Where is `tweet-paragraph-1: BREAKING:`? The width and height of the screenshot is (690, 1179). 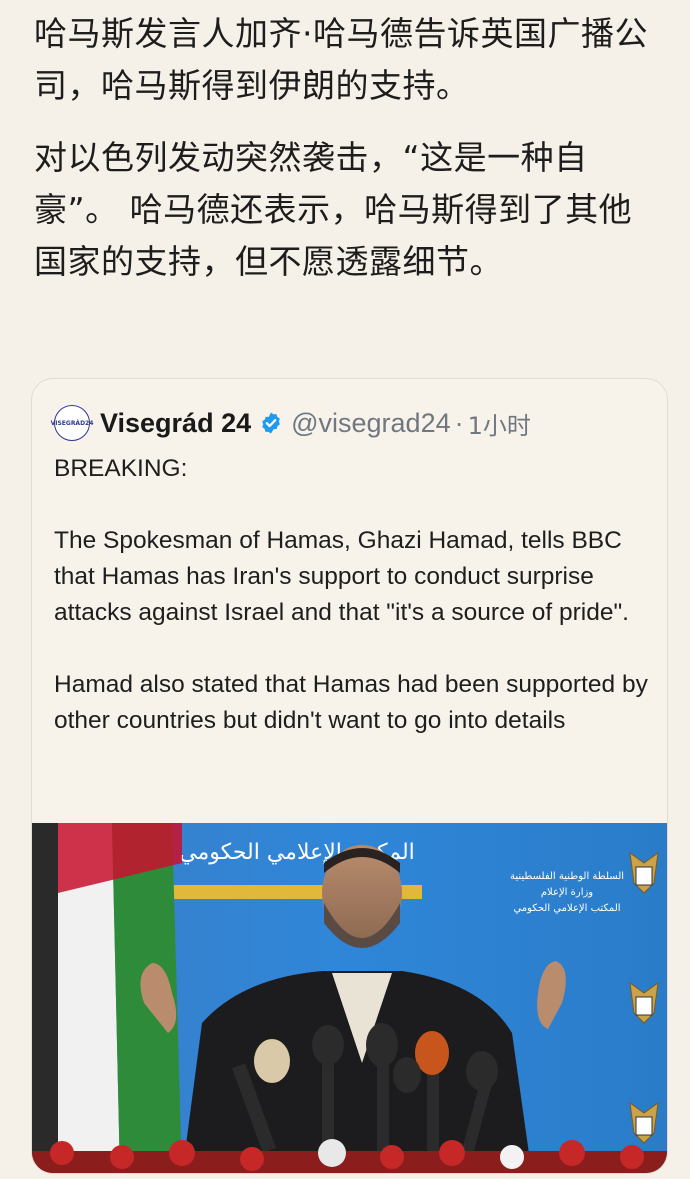
tweet-paragraph-1: BREAKING: is located at coordinates (121, 468).